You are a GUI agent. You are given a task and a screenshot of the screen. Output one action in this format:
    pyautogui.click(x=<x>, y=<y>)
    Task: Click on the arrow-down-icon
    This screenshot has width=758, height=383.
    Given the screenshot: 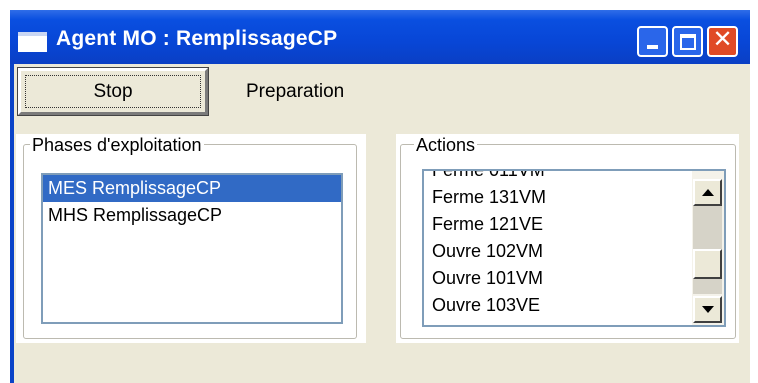 What is the action you would take?
    pyautogui.click(x=708, y=309)
    